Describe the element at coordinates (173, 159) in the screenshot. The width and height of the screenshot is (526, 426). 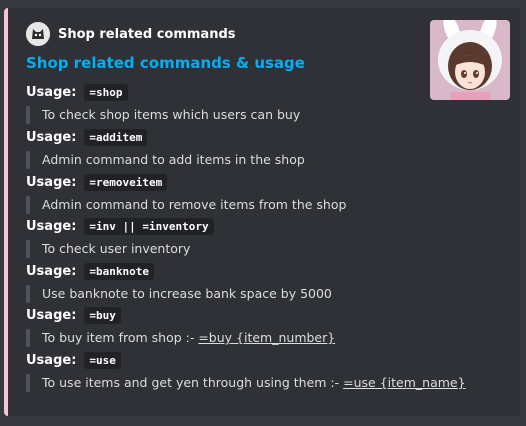
I see `field-description-text: Admin command to add items in the shop` at that location.